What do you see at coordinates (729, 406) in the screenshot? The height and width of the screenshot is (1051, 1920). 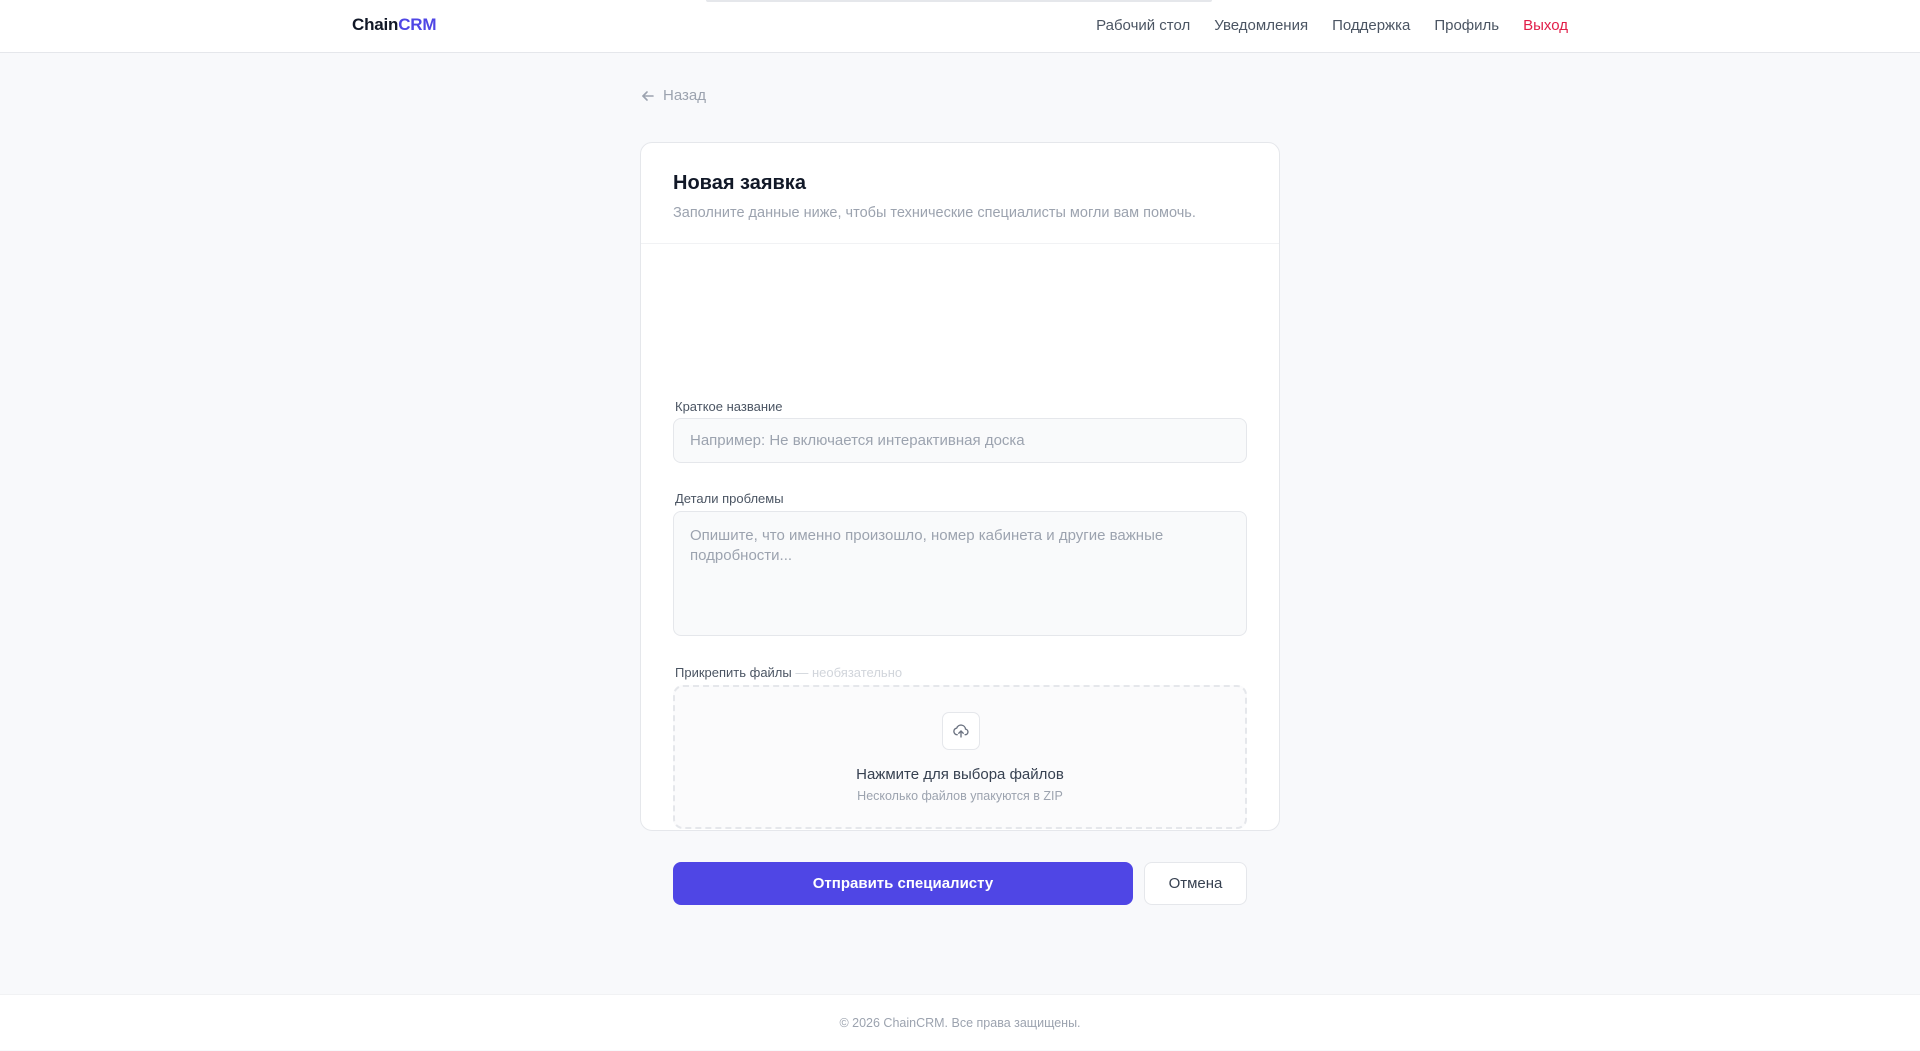 I see `short-title-label: Краткое название` at bounding box center [729, 406].